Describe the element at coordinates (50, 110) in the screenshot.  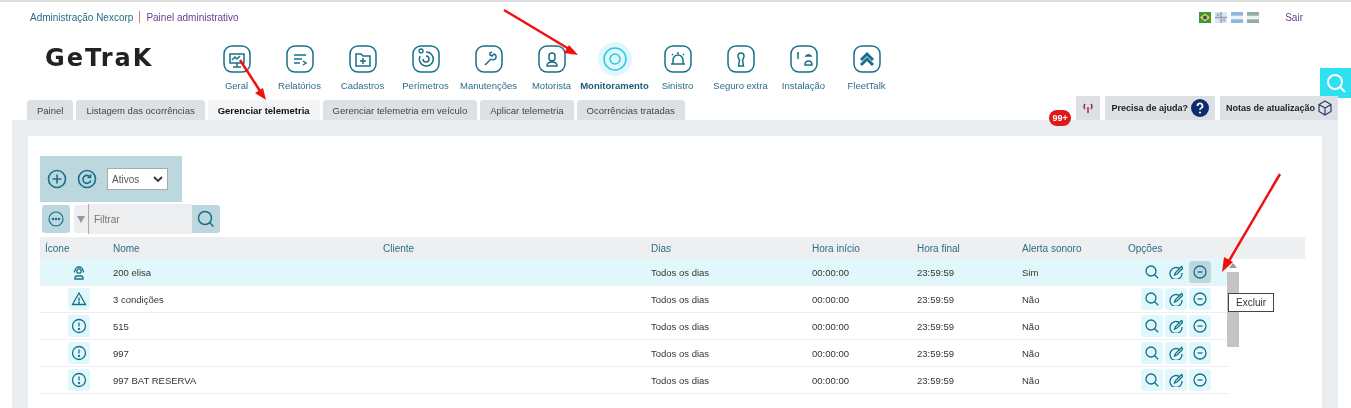
I see `tab: Painel` at that location.